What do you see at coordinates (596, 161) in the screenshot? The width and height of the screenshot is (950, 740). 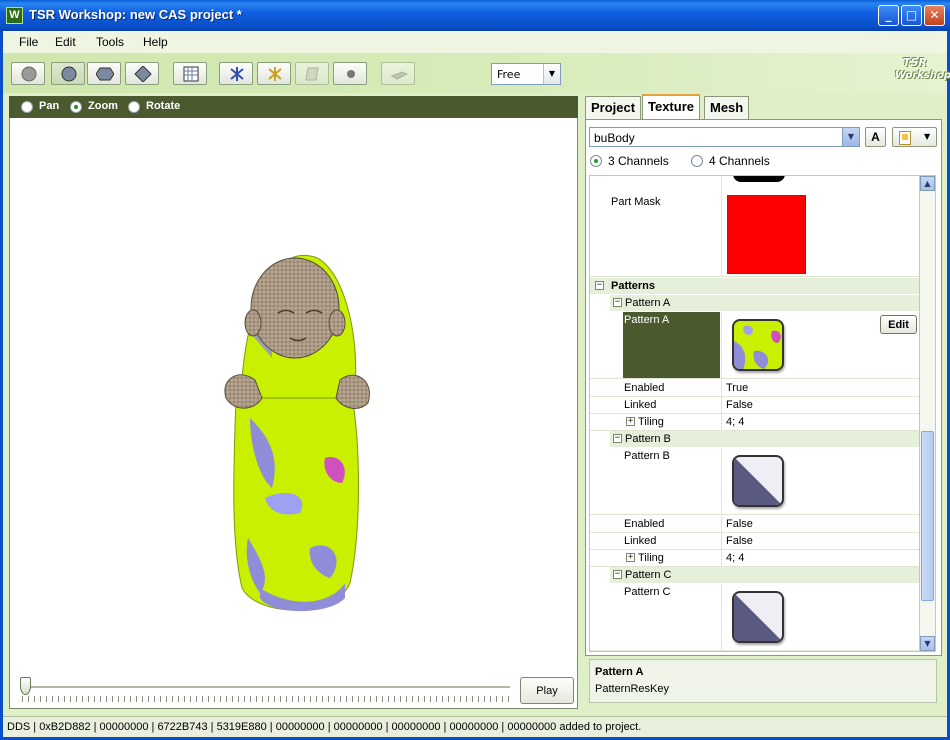 I see `three-channels-radio` at bounding box center [596, 161].